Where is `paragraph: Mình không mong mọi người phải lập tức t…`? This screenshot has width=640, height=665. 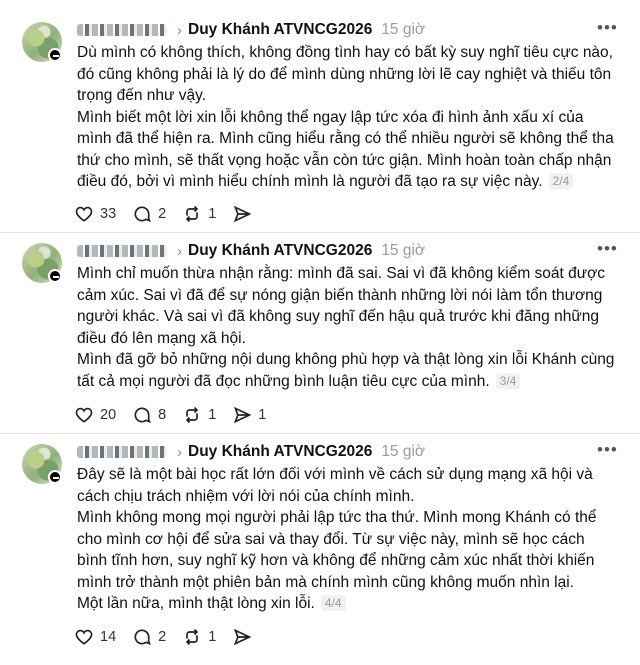 paragraph: Mình không mong mọi người phải lập tức t… is located at coordinates (337, 550).